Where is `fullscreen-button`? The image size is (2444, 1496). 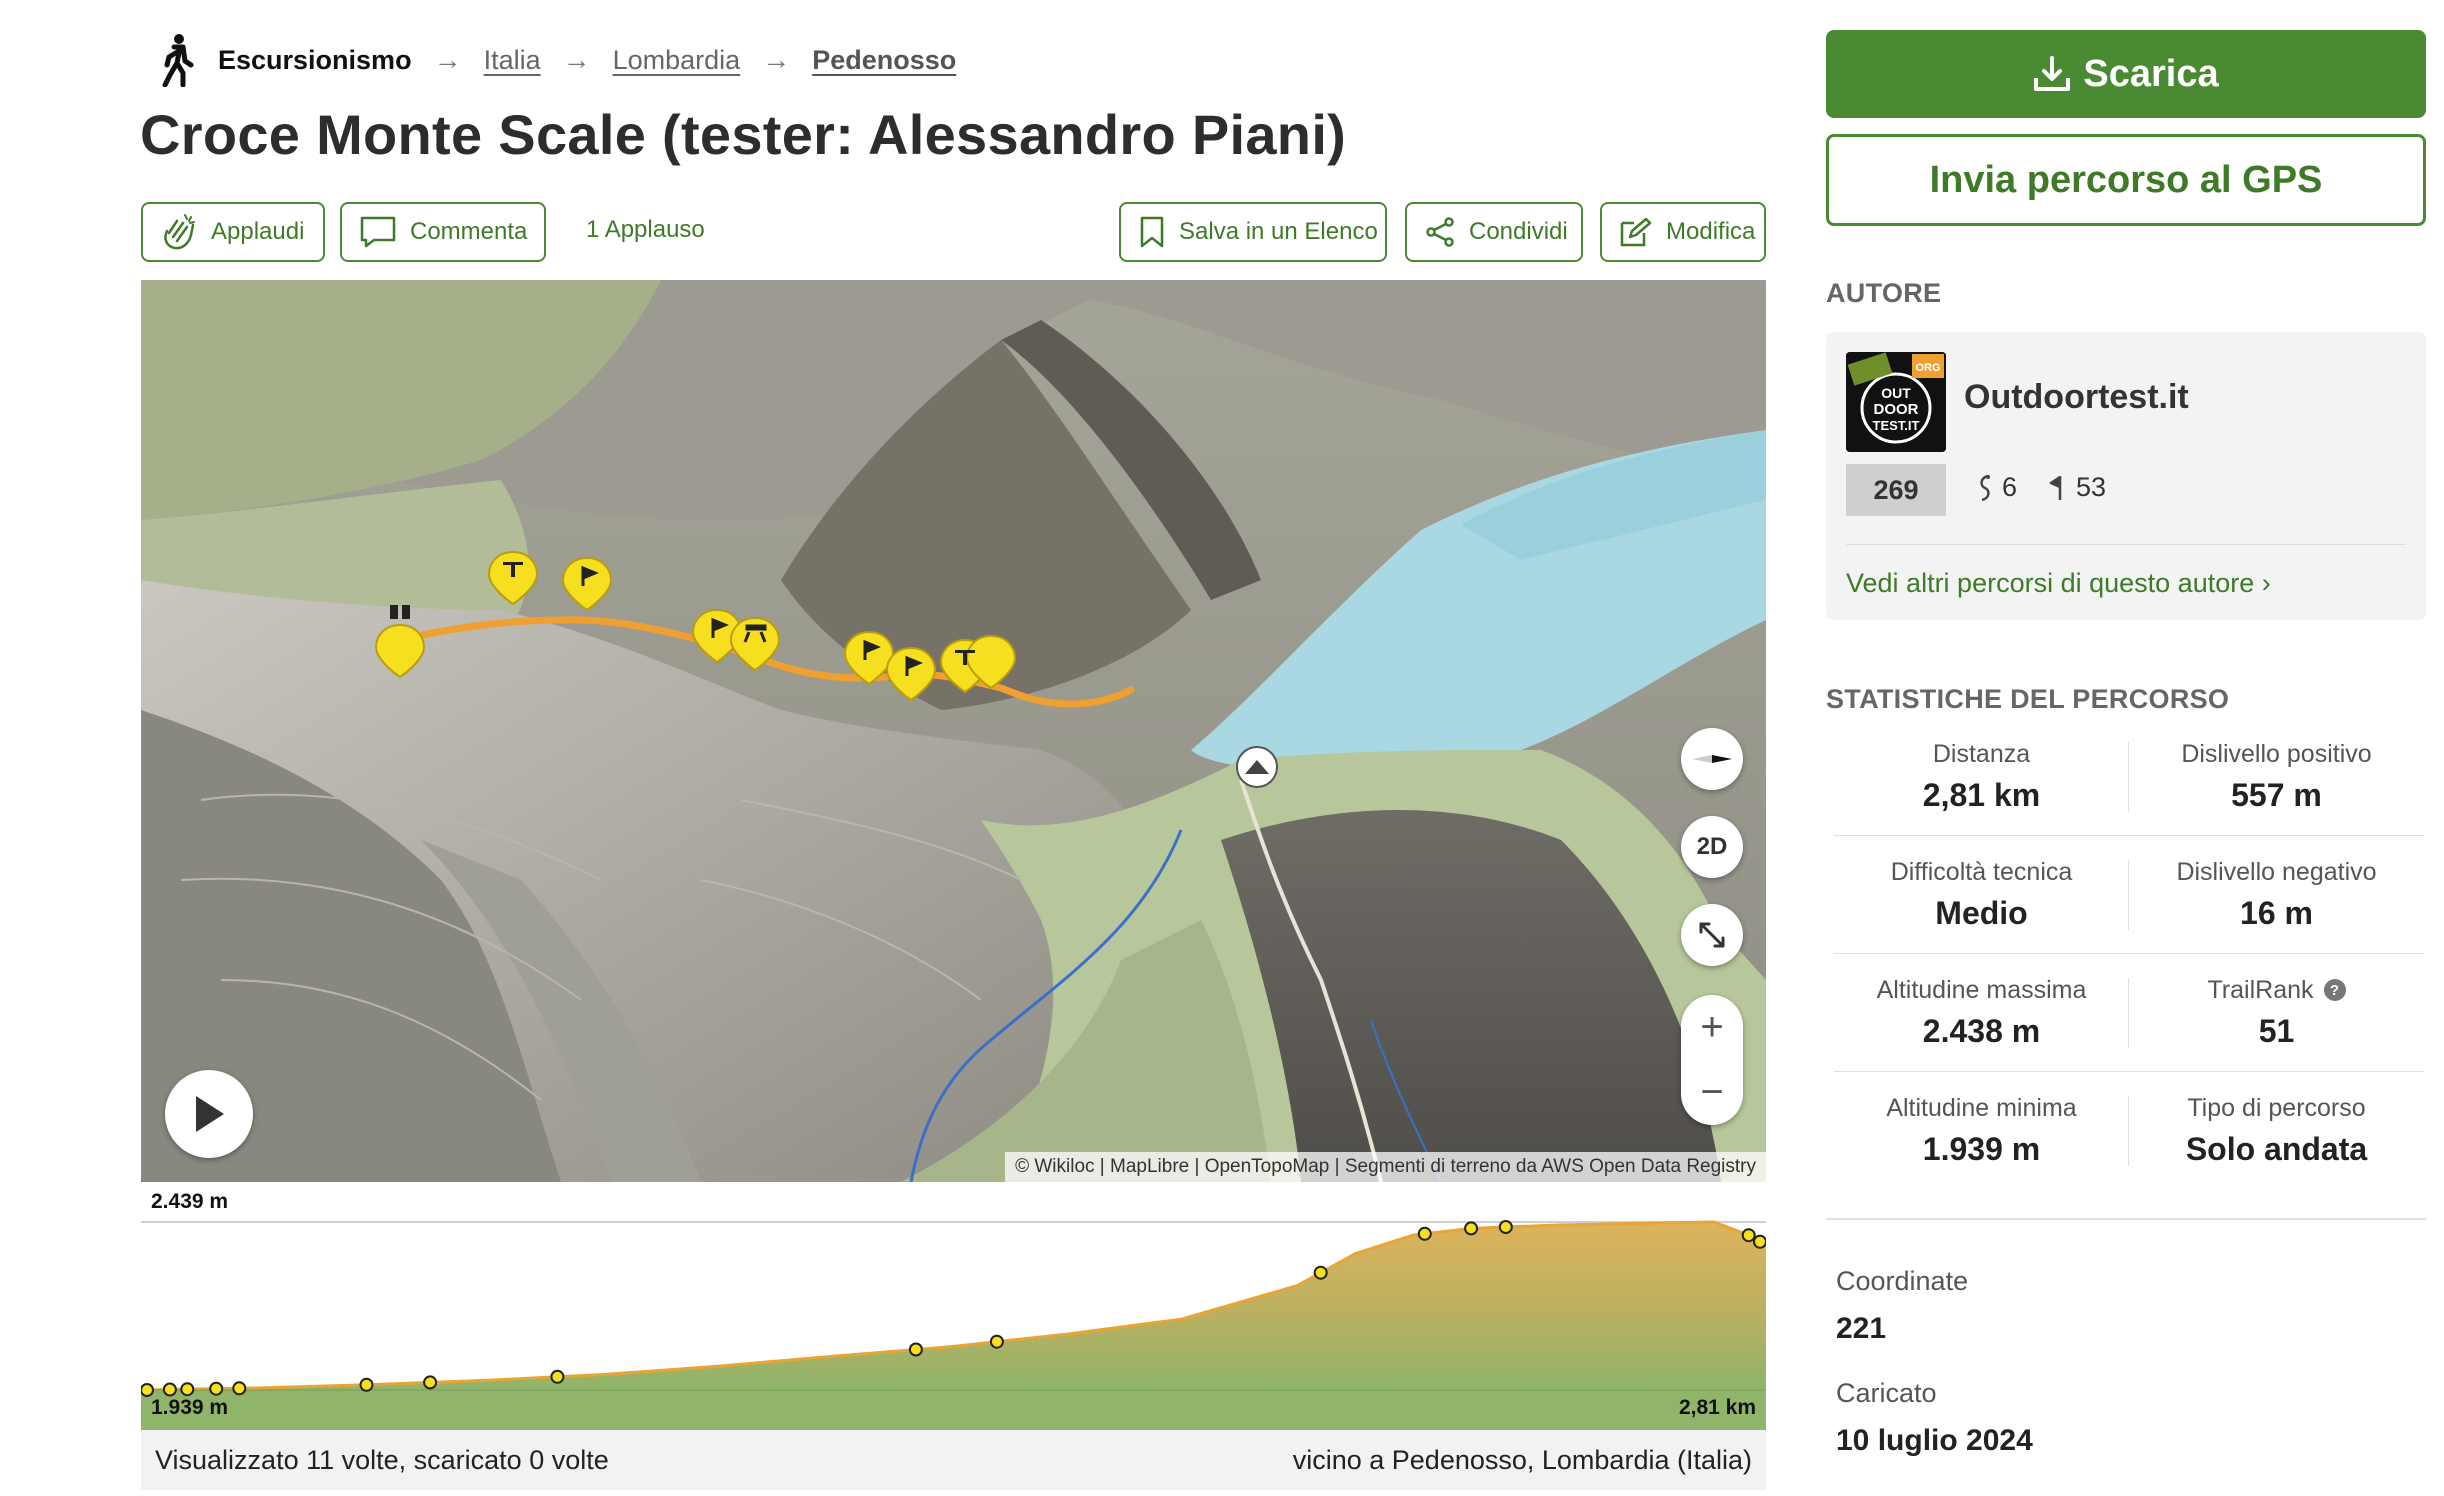 fullscreen-button is located at coordinates (1712, 935).